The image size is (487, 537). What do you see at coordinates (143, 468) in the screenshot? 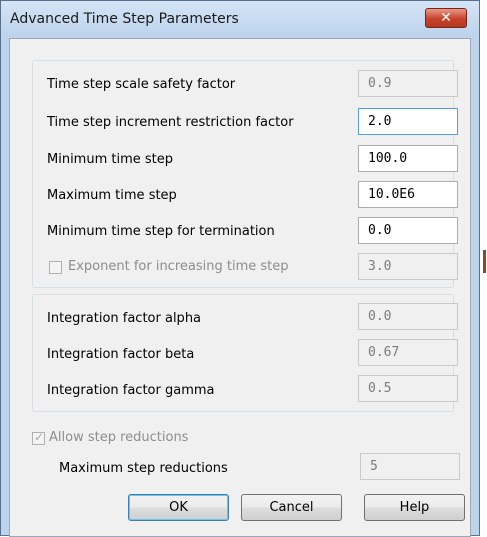
I see `maximum-step-reductions-label: Maximum step reductions` at bounding box center [143, 468].